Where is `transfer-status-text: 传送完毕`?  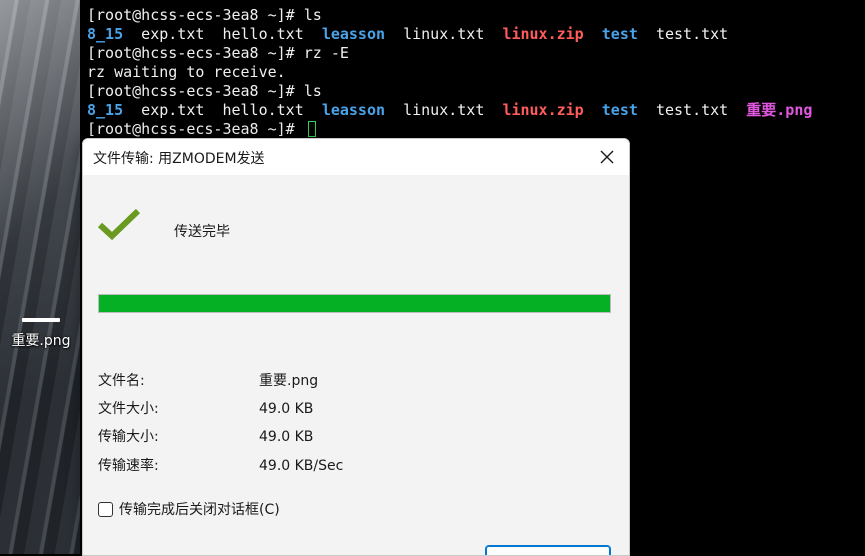
transfer-status-text: 传送完毕 is located at coordinates (202, 232).